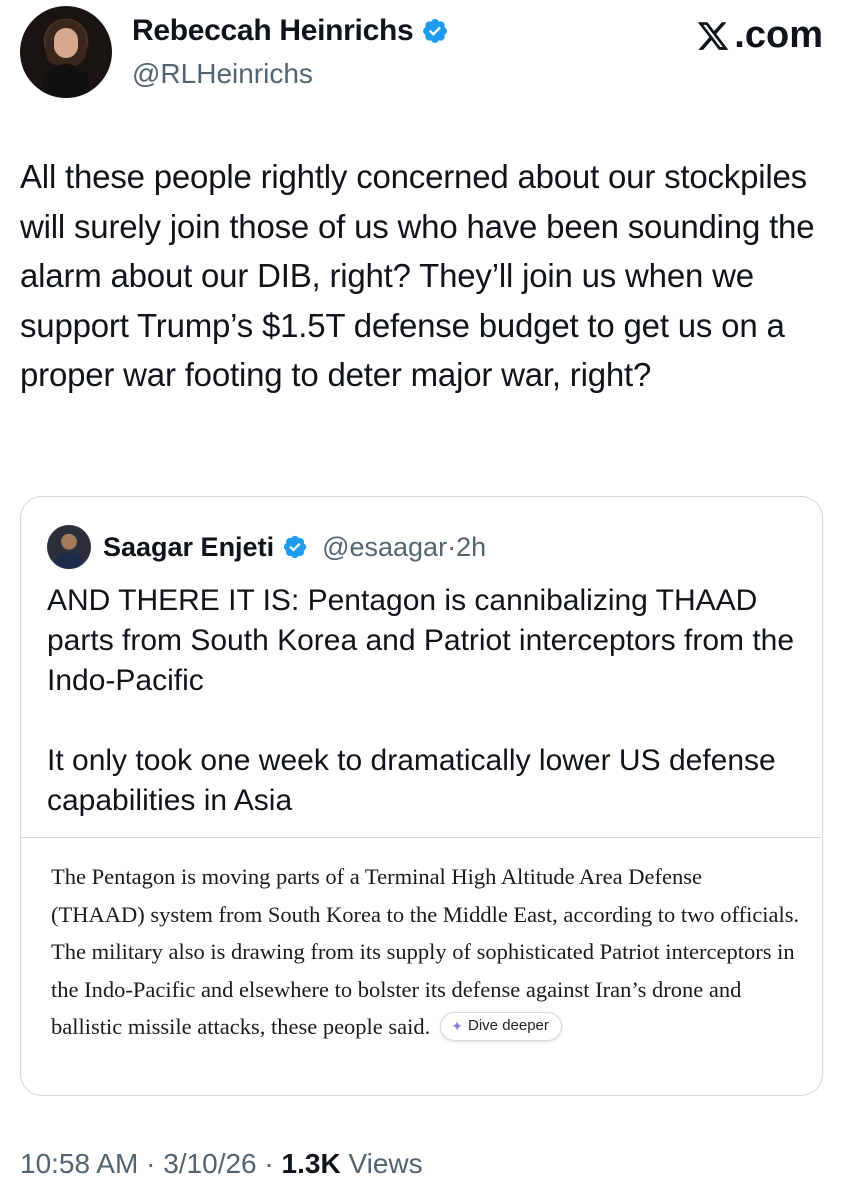 This screenshot has height=1200, width=843. Describe the element at coordinates (457, 1026) in the screenshot. I see `sparkle-icon: ✦` at that location.